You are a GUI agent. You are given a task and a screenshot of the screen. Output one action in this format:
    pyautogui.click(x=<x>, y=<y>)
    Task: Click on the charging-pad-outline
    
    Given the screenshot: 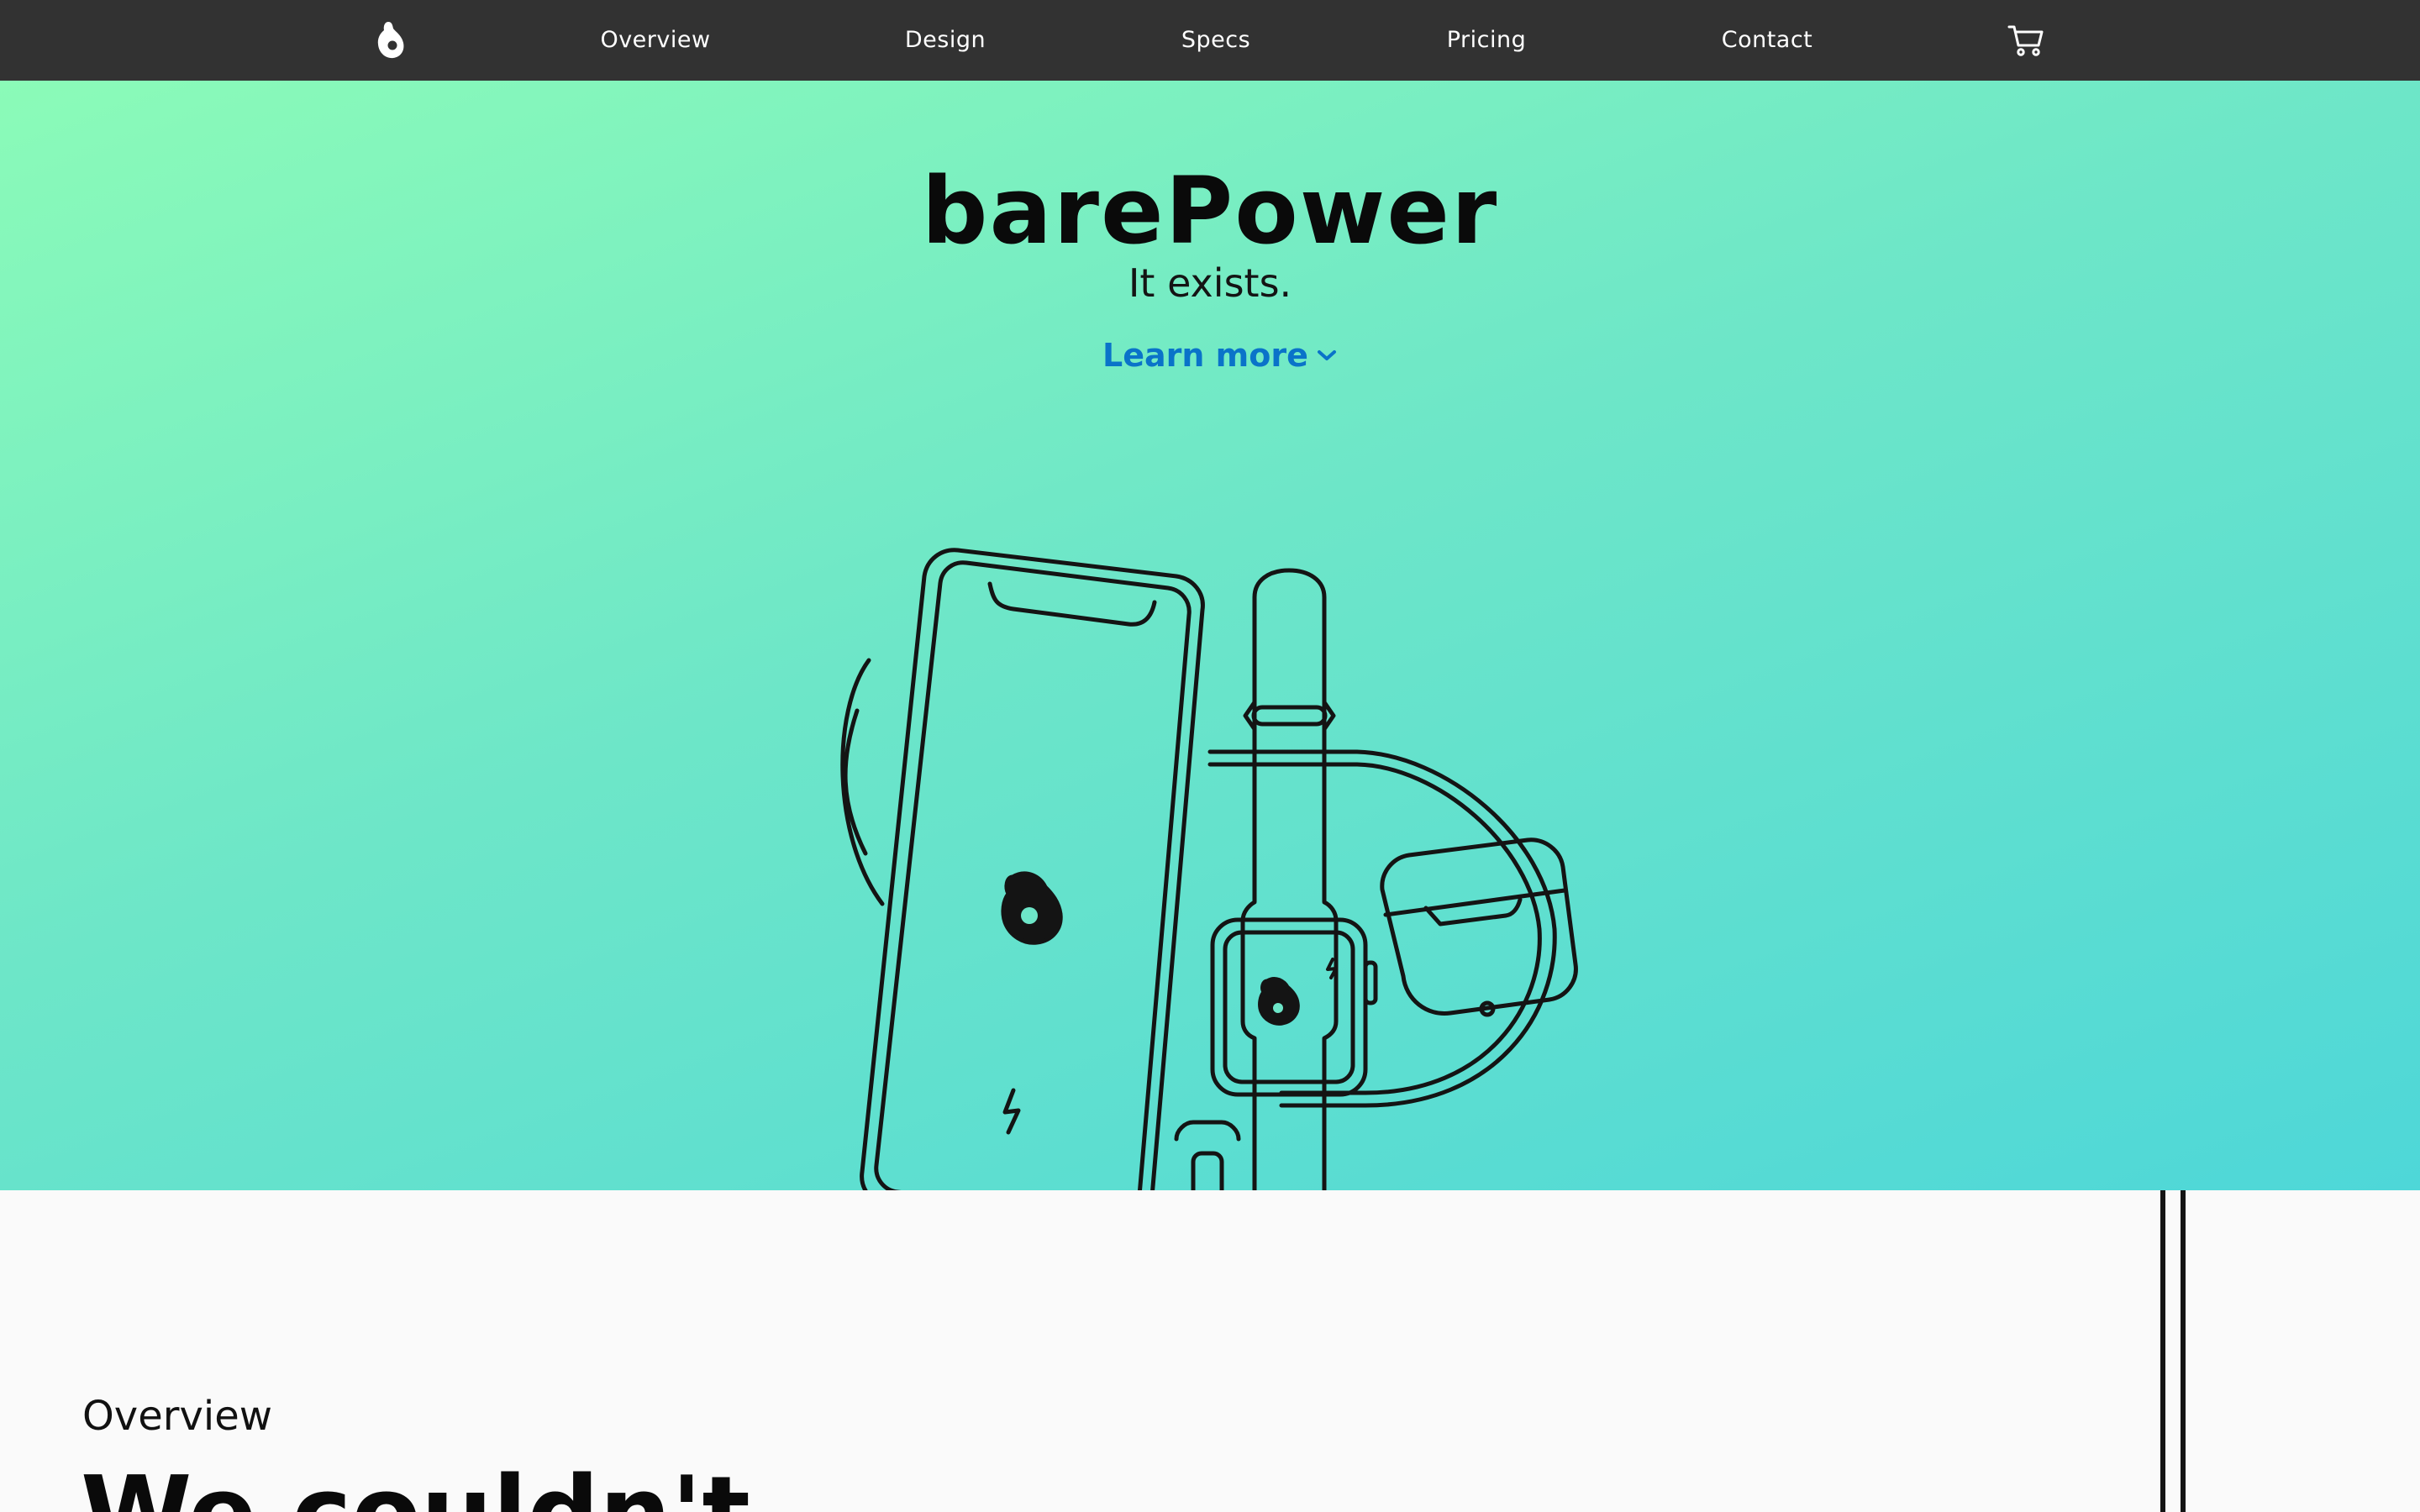 What is the action you would take?
    pyautogui.click(x=863, y=782)
    